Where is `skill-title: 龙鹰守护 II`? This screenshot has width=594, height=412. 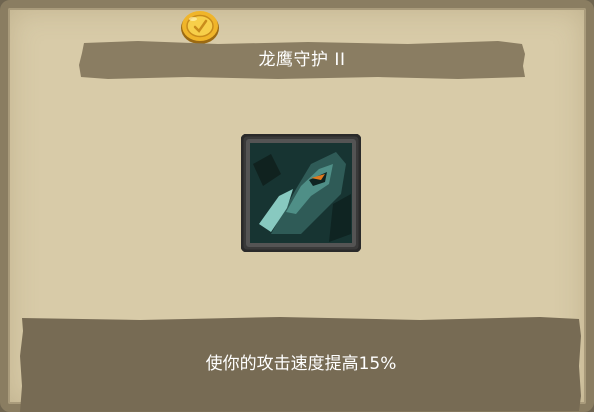
skill-title: 龙鹰守护 II is located at coordinates (302, 60).